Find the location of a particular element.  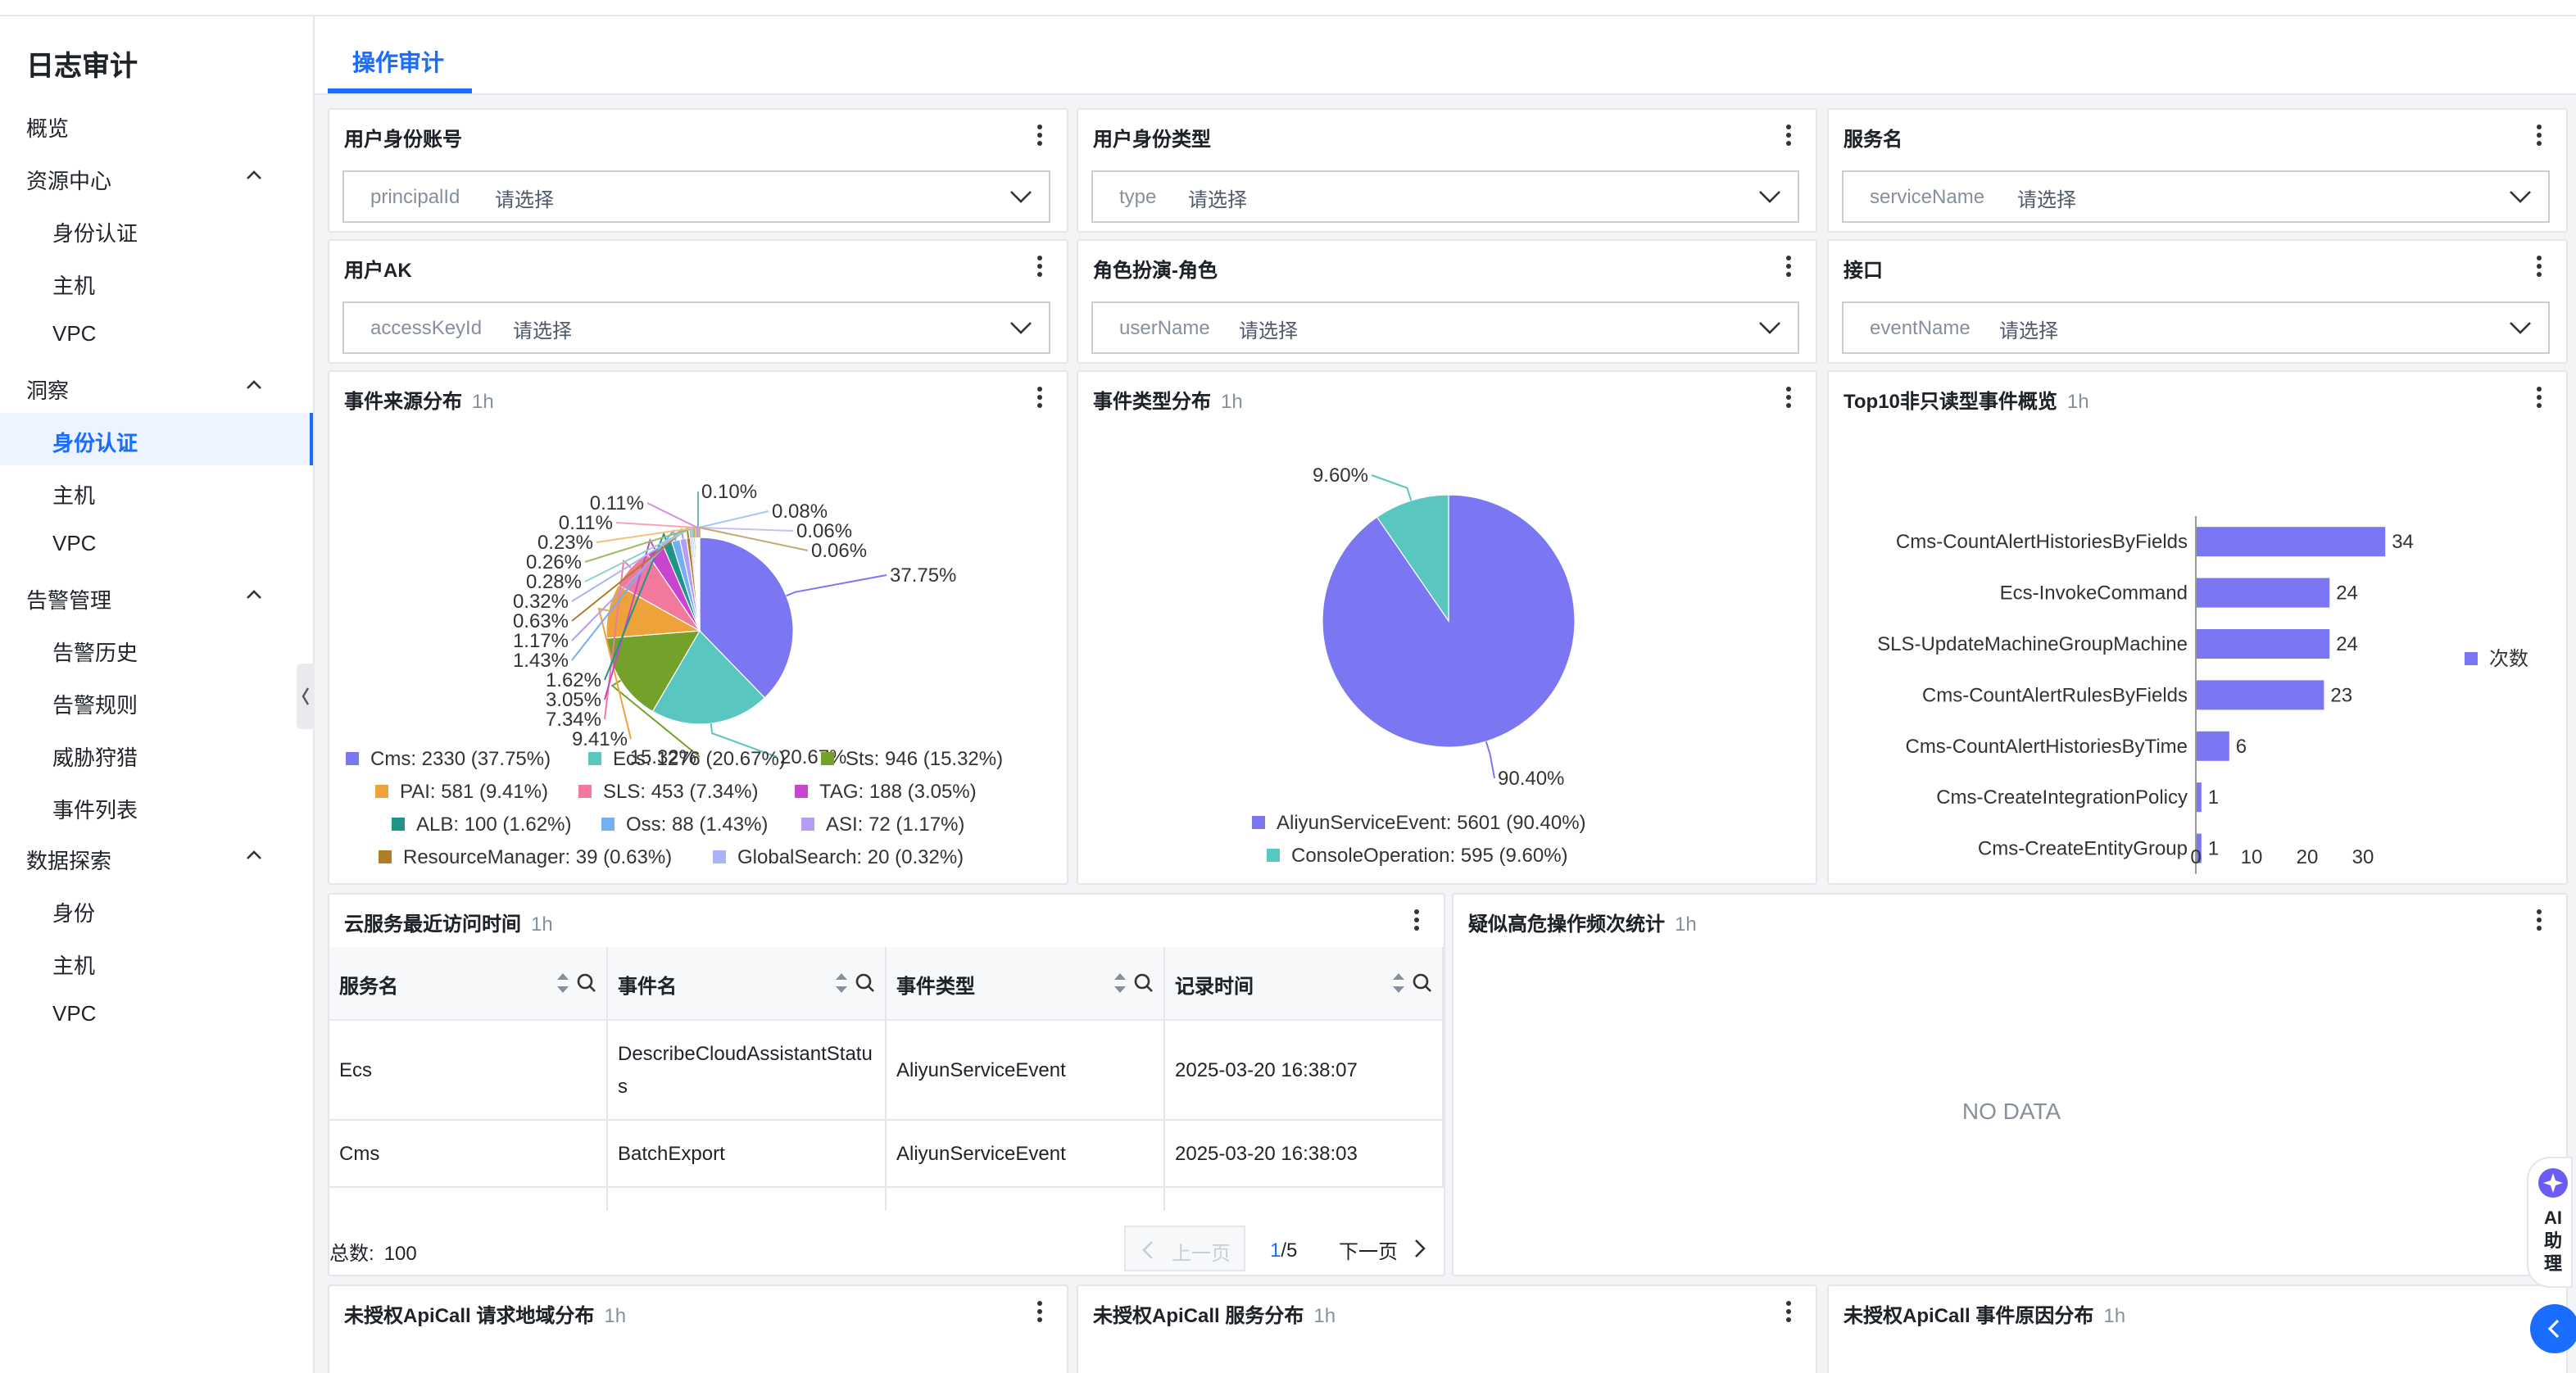

tab-operation-audit: 操作审计 is located at coordinates (398, 62).